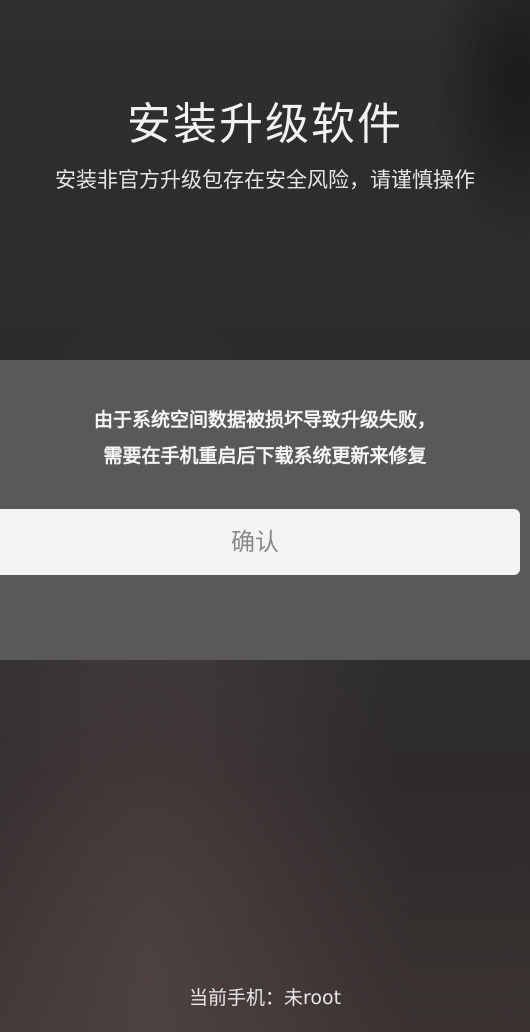  What do you see at coordinates (265, 124) in the screenshot?
I see `page-title: 安装升级软件` at bounding box center [265, 124].